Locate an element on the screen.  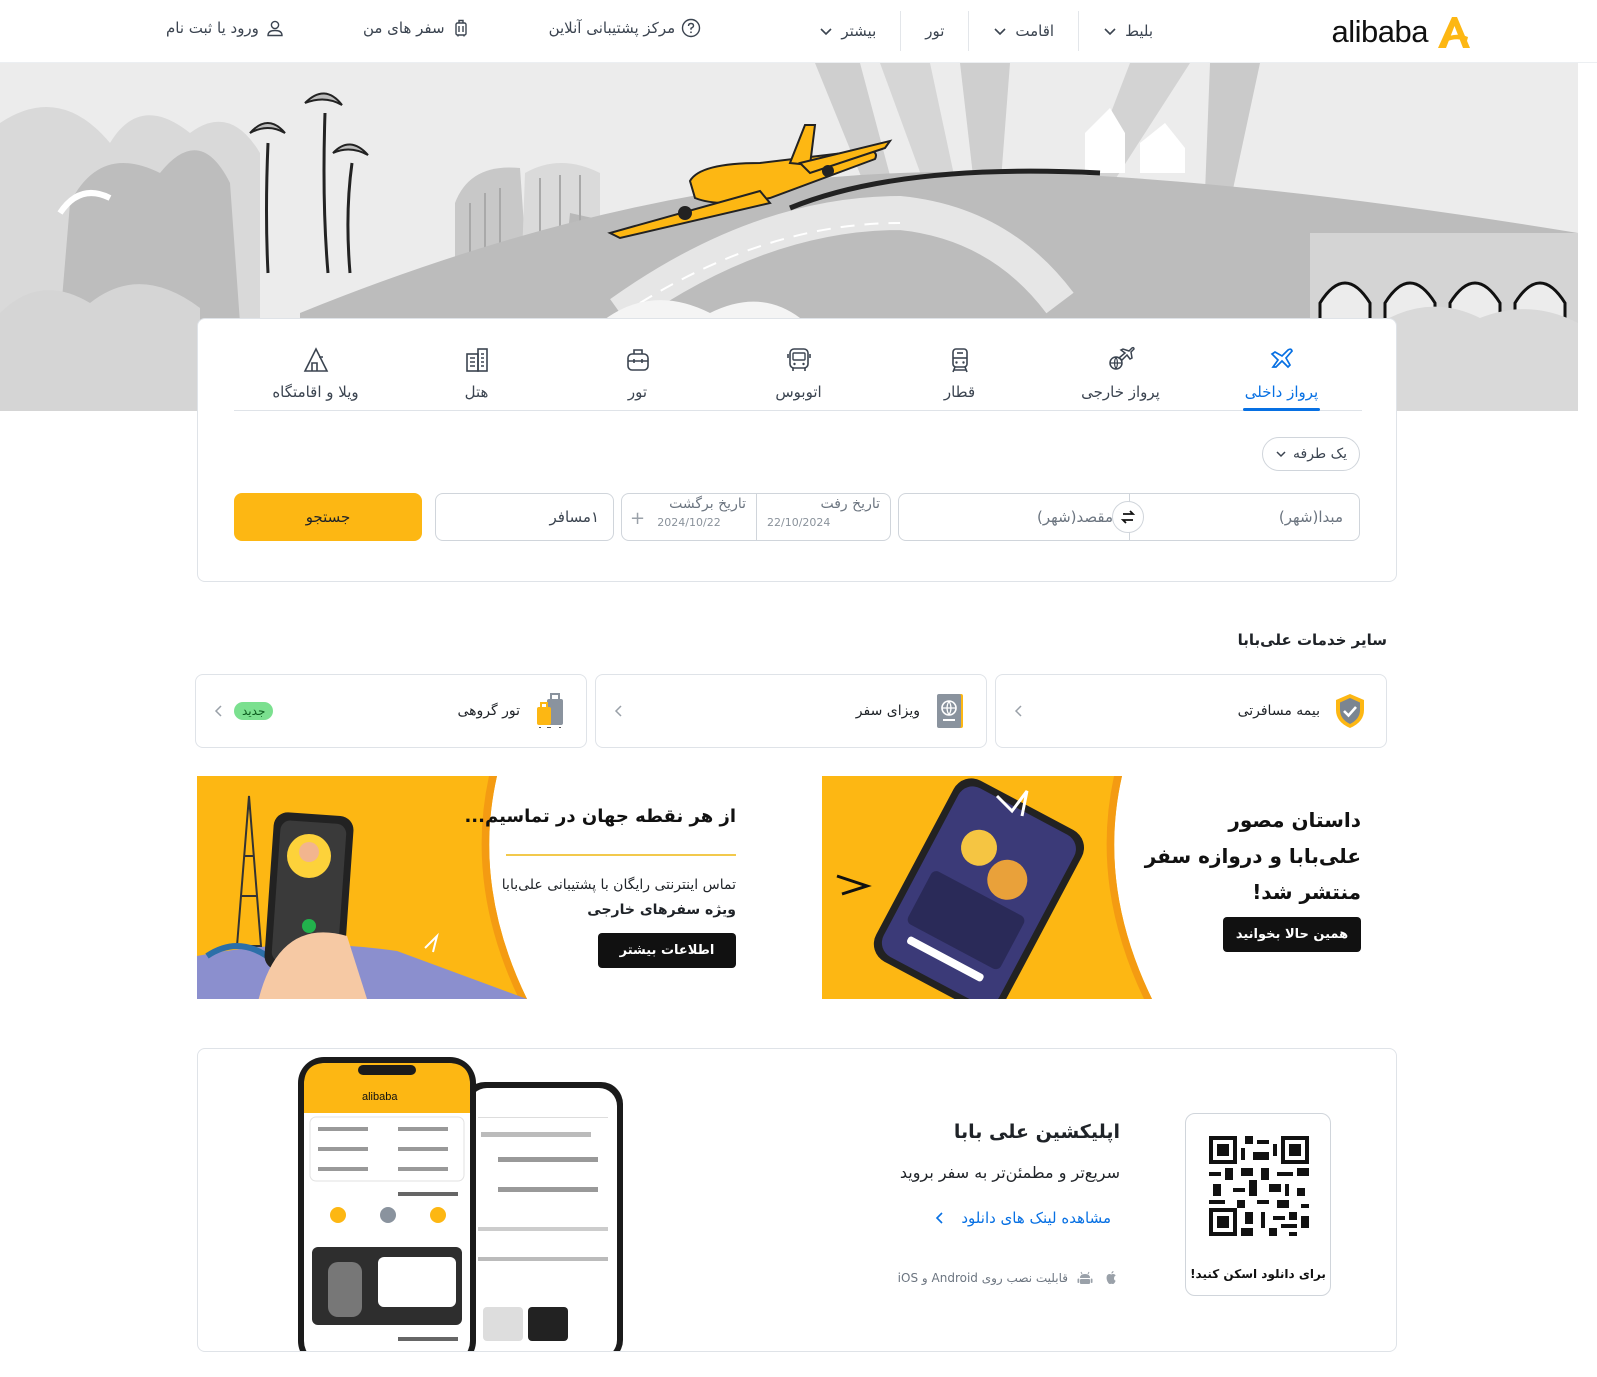
nav-label: اقامت is located at coordinates (1035, 31).